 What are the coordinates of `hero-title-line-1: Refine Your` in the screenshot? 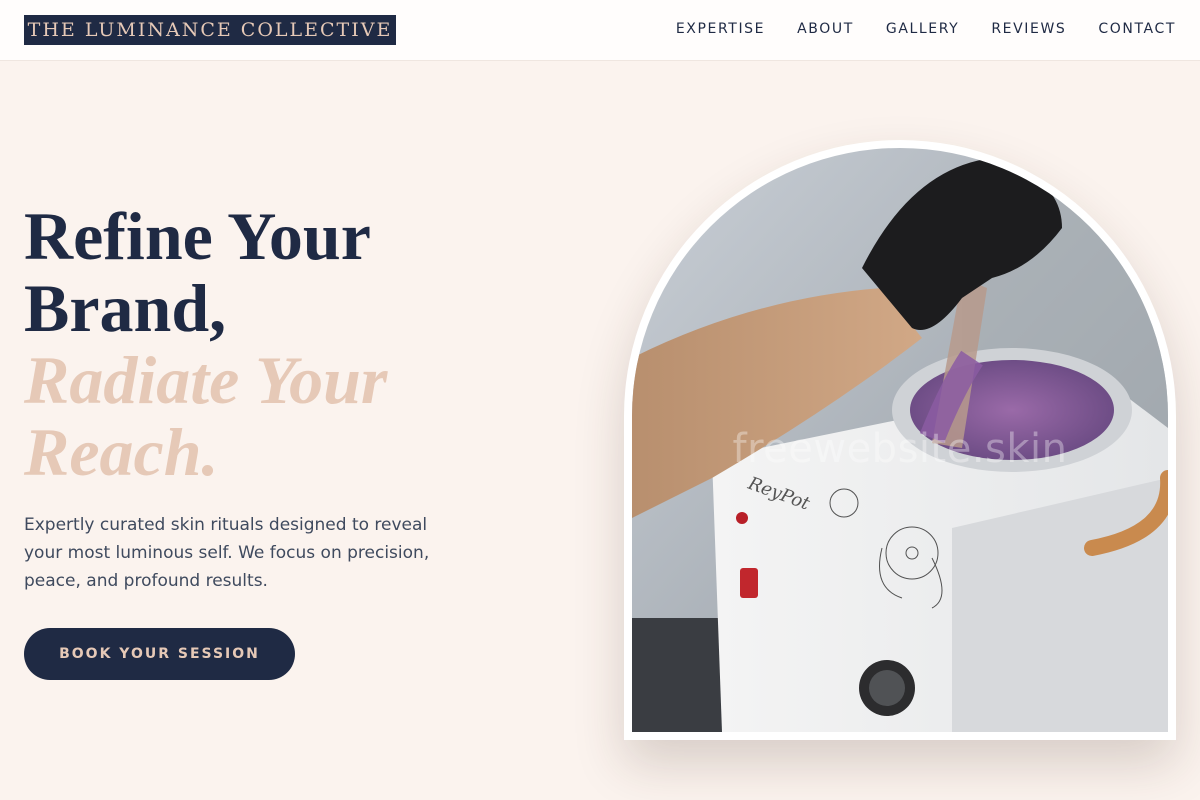 It's located at (197, 236).